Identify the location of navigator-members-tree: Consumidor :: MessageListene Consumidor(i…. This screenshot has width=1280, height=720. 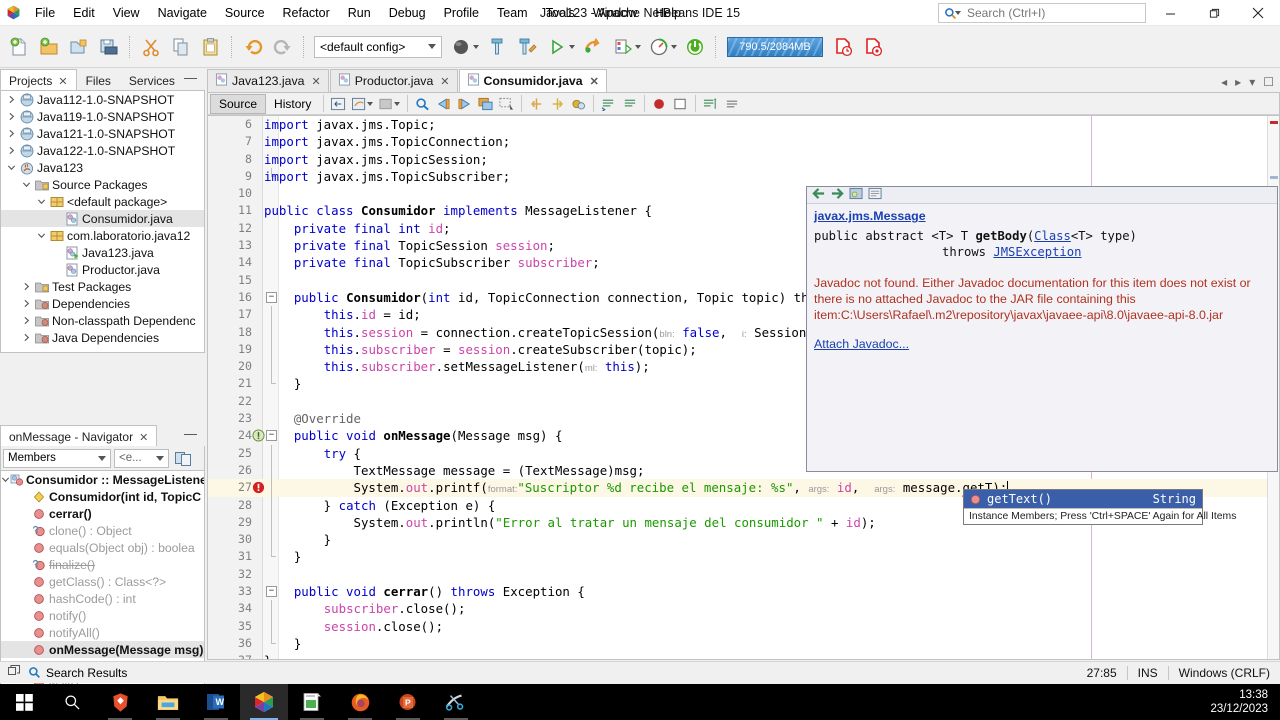
(102, 579).